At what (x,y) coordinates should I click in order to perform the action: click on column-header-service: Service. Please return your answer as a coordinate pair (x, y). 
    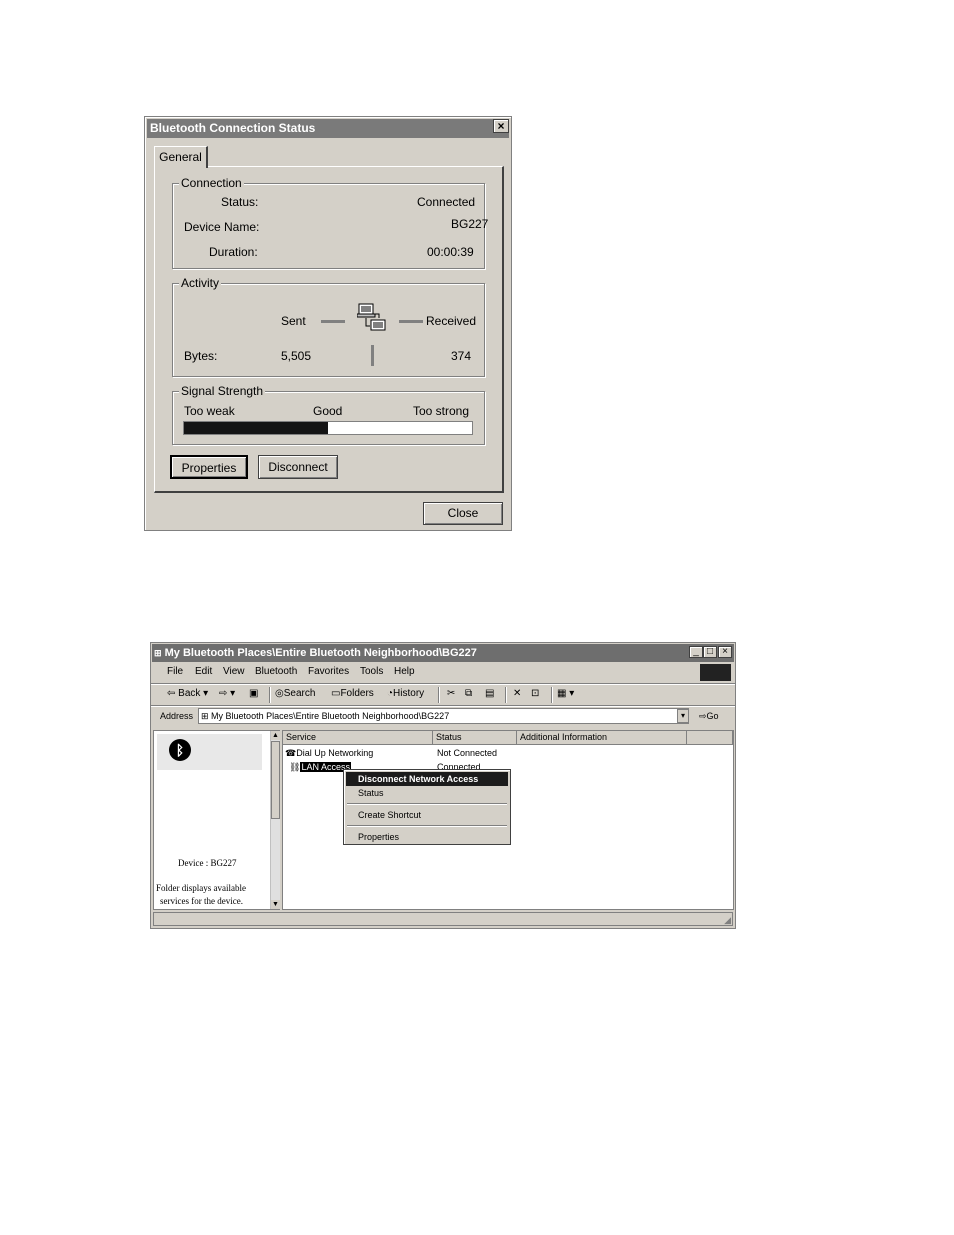
    Looking at the image, I should click on (358, 738).